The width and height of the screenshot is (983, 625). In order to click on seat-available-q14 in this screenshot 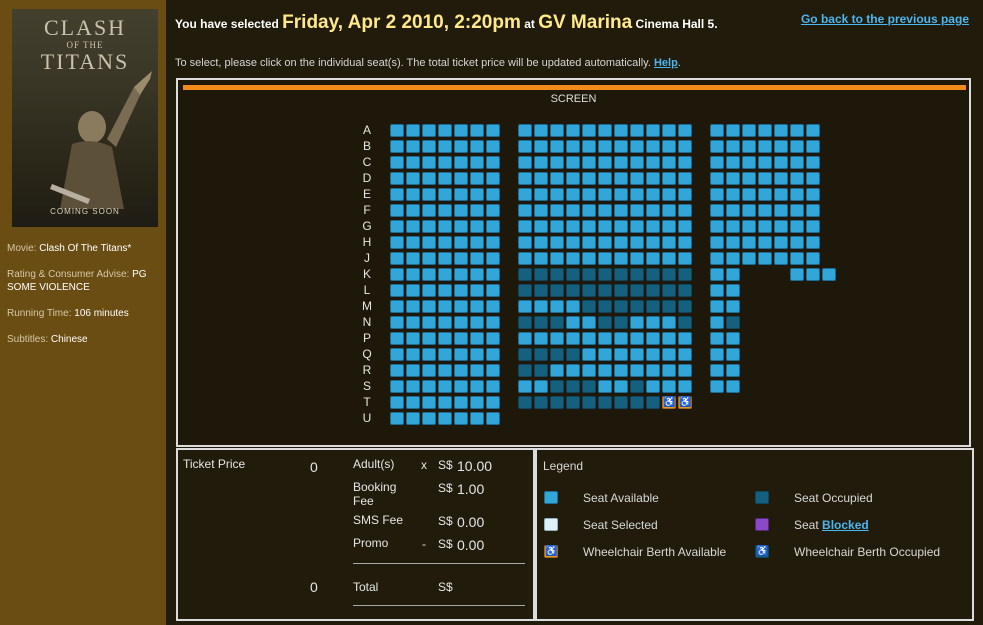, I will do `click(605, 354)`.